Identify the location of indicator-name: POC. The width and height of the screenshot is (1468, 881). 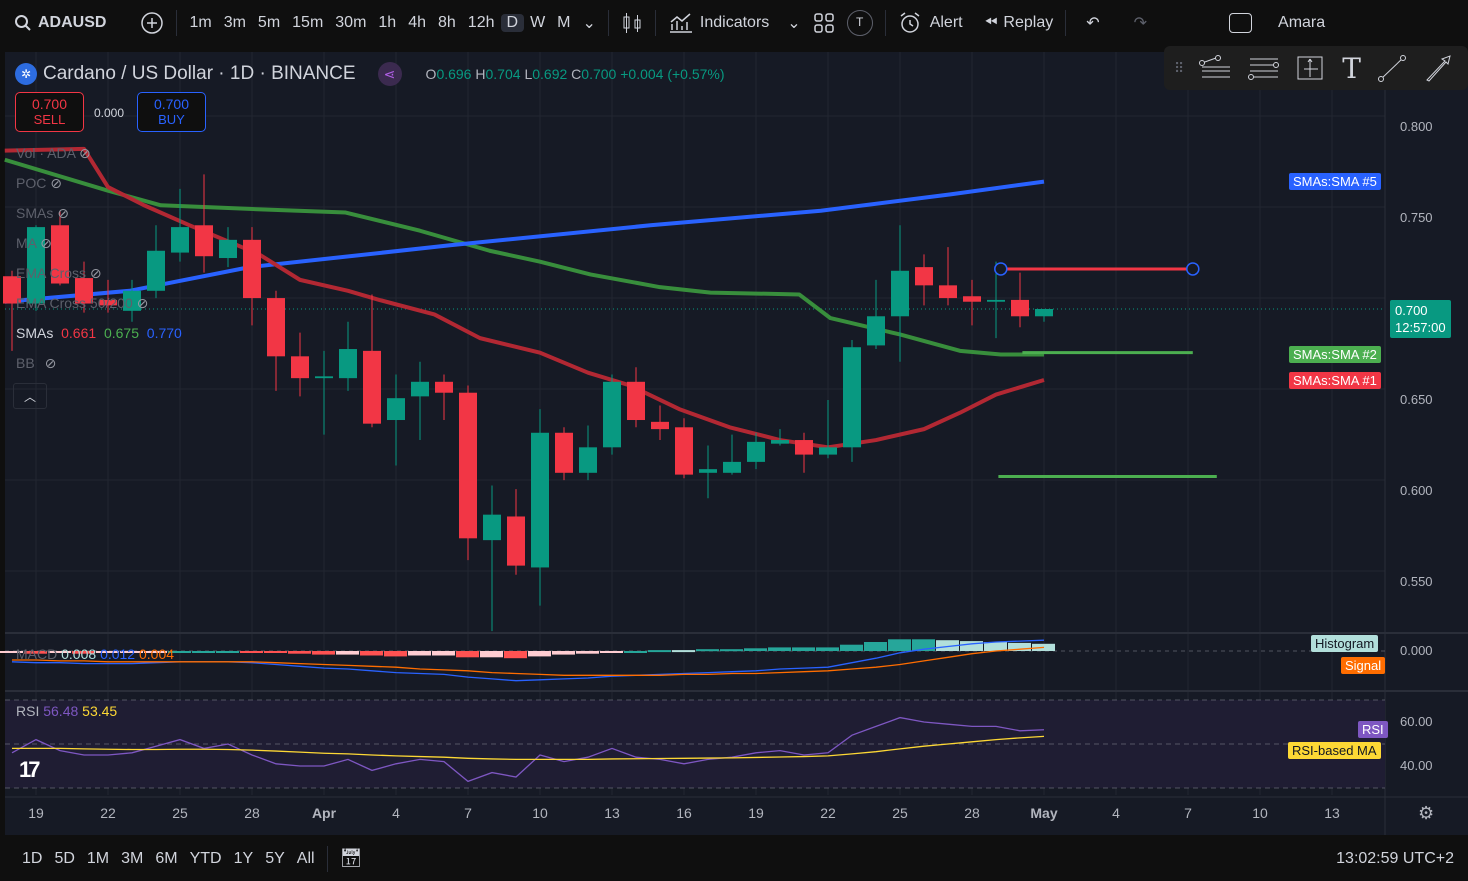
(31, 183).